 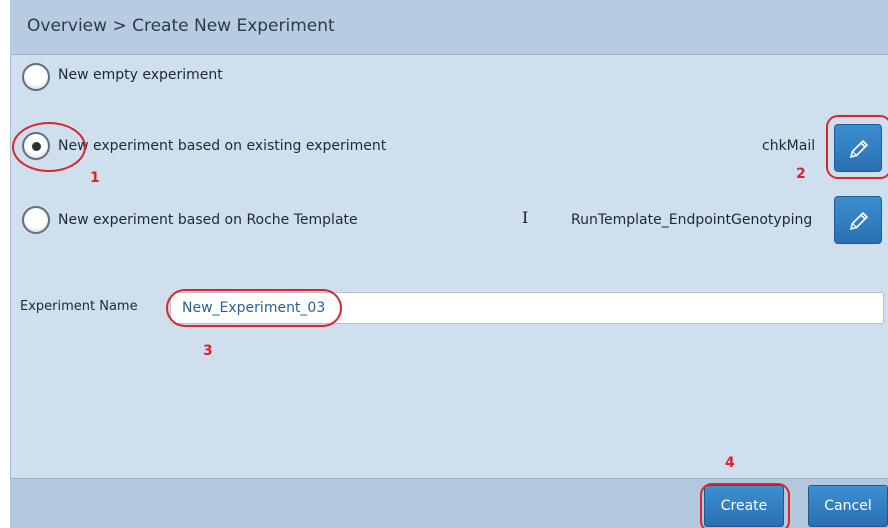 What do you see at coordinates (140, 75) in the screenshot?
I see `option-label-new-empty: New empty experiment` at bounding box center [140, 75].